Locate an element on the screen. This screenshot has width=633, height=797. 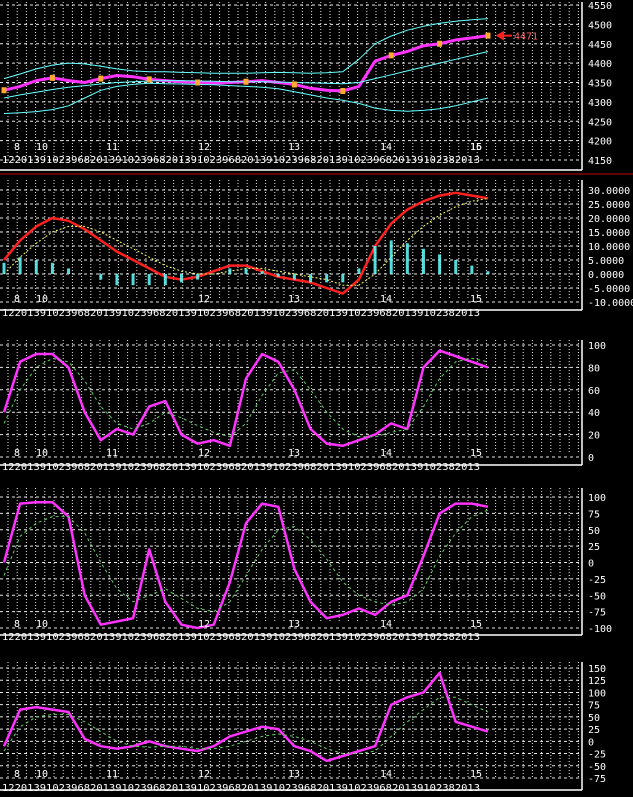
y-tick-label: -5.0000 is located at coordinates (609, 289).